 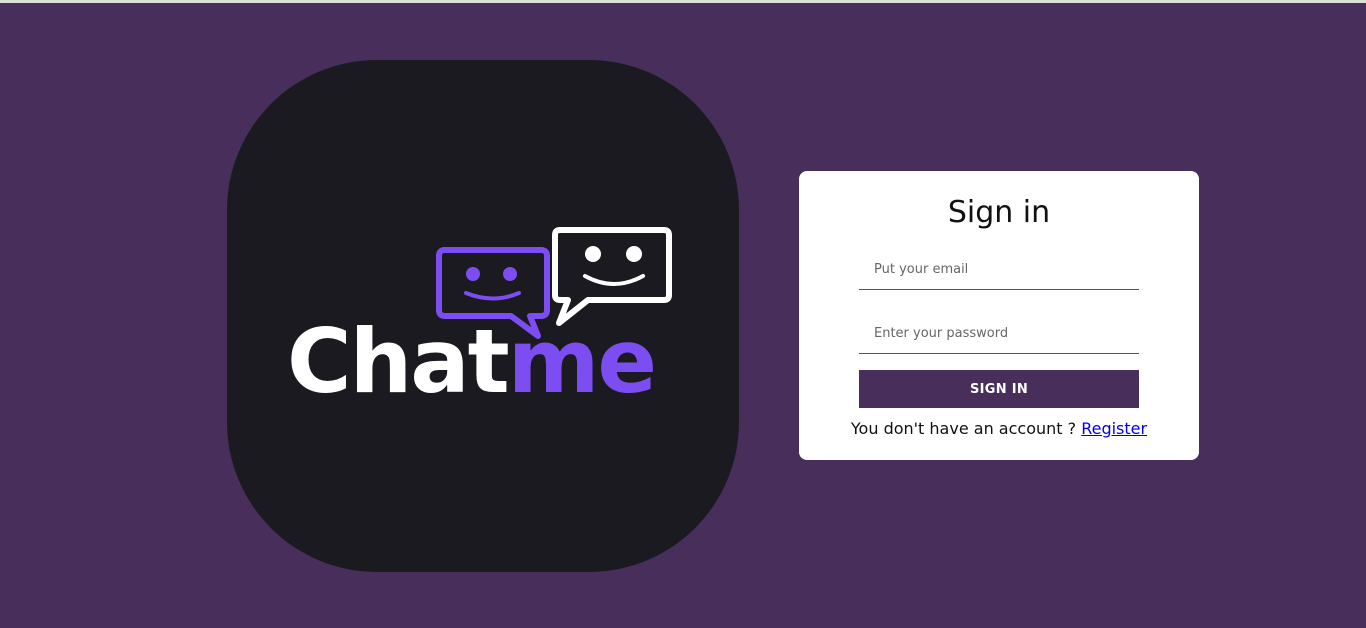 I want to click on password-field, so click(x=999, y=334).